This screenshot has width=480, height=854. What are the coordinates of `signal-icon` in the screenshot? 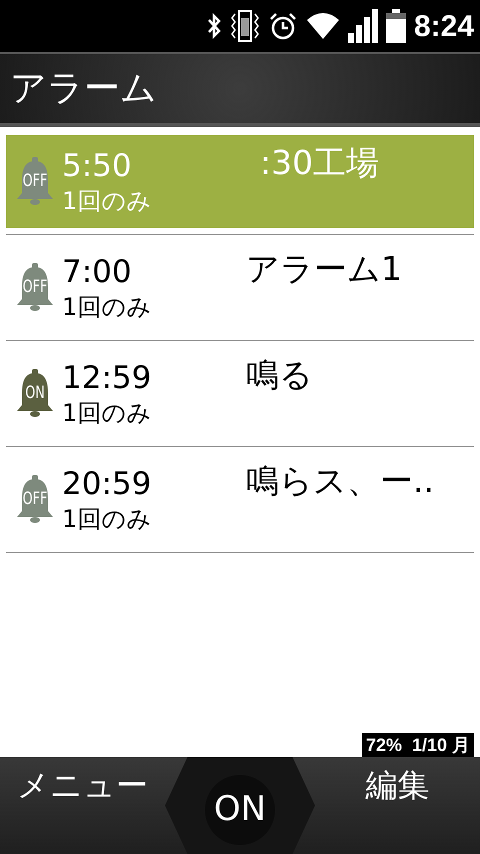 It's located at (363, 26).